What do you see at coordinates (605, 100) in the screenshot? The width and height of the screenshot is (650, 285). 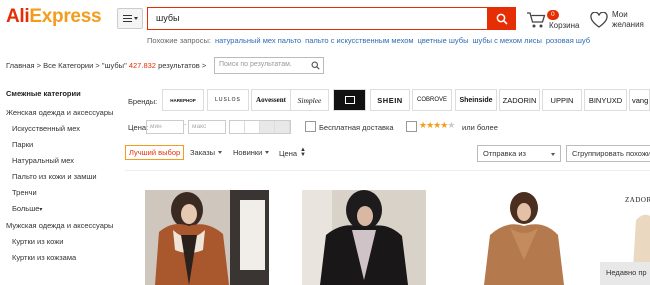 I see `brand-binyuxd: BINYUXD` at bounding box center [605, 100].